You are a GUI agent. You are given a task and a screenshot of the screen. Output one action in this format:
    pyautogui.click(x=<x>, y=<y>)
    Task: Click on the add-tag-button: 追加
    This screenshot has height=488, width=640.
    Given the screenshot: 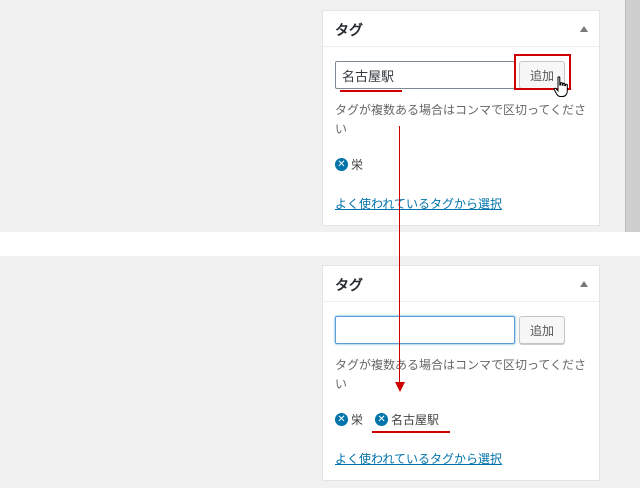 What is the action you would take?
    pyautogui.click(x=542, y=330)
    